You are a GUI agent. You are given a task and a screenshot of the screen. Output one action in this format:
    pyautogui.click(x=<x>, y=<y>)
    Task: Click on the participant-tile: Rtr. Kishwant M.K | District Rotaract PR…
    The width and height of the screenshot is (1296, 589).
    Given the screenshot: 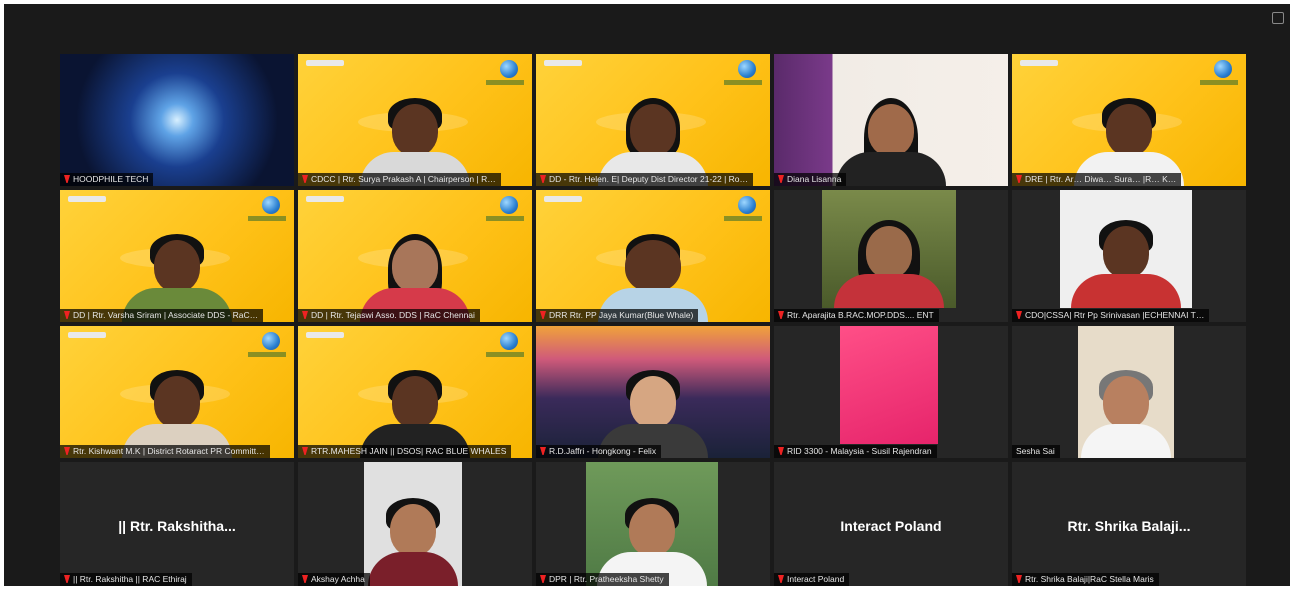 What is the action you would take?
    pyautogui.click(x=177, y=392)
    